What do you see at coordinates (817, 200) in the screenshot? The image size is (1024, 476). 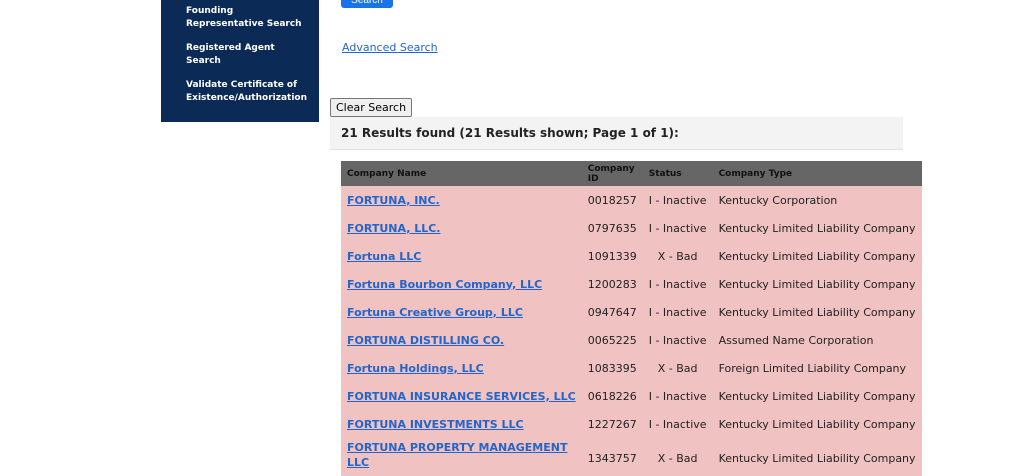 I see `company-type: Kentucky Corporation` at bounding box center [817, 200].